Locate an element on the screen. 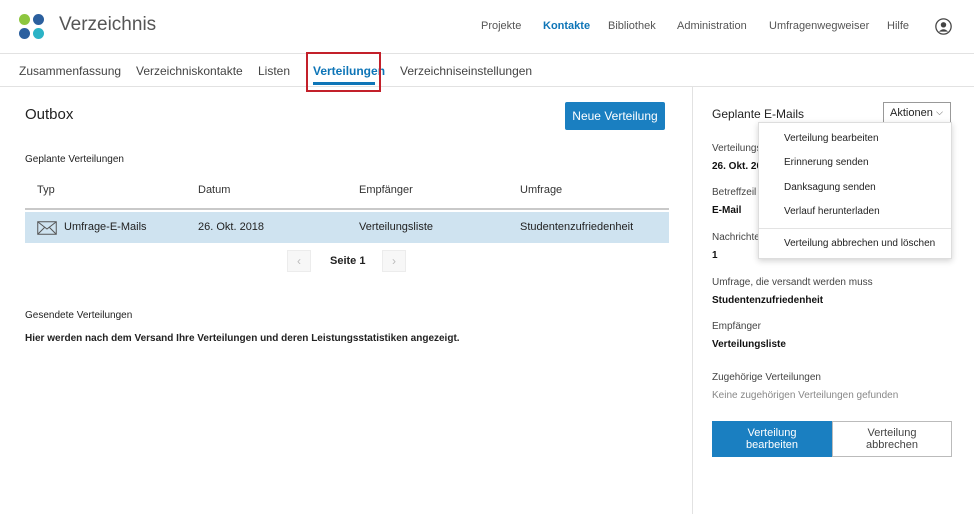  panel-title: Geplante E-Mails is located at coordinates (758, 114).